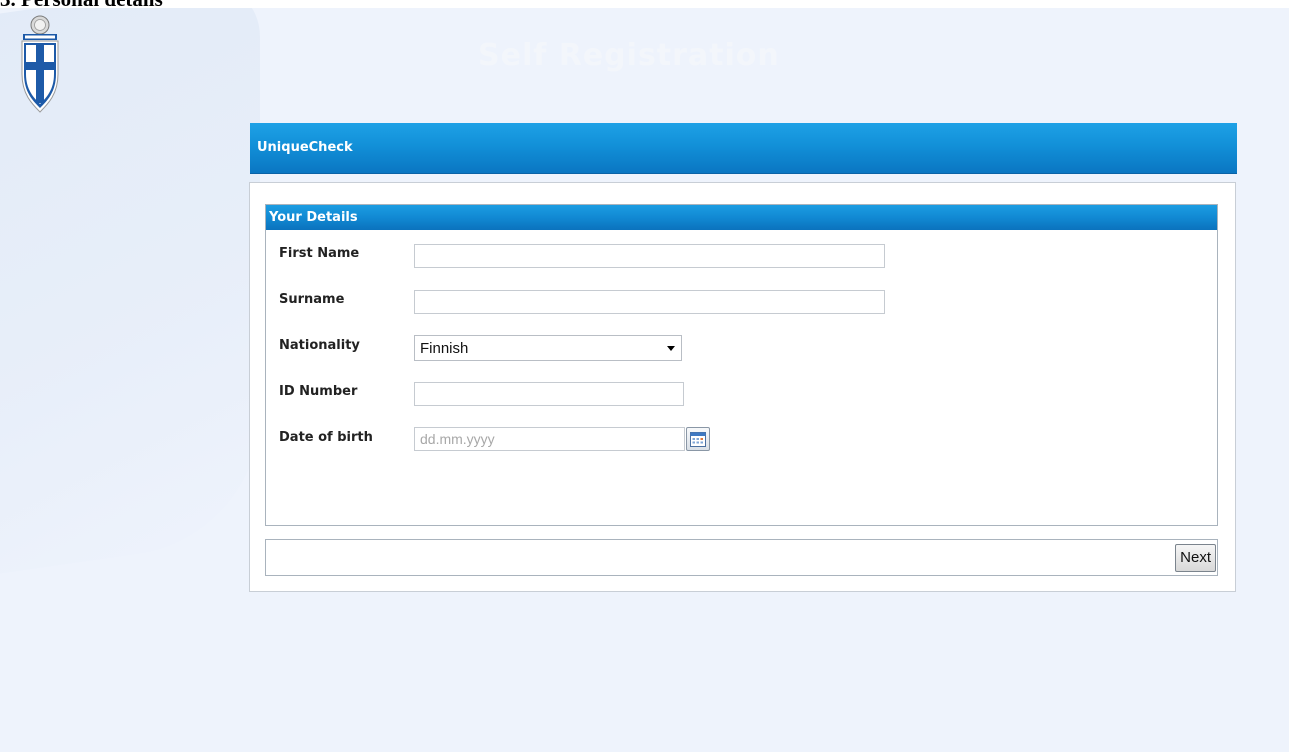 The image size is (1289, 752). Describe the element at coordinates (312, 299) in the screenshot. I see `surname-label: Surname` at that location.